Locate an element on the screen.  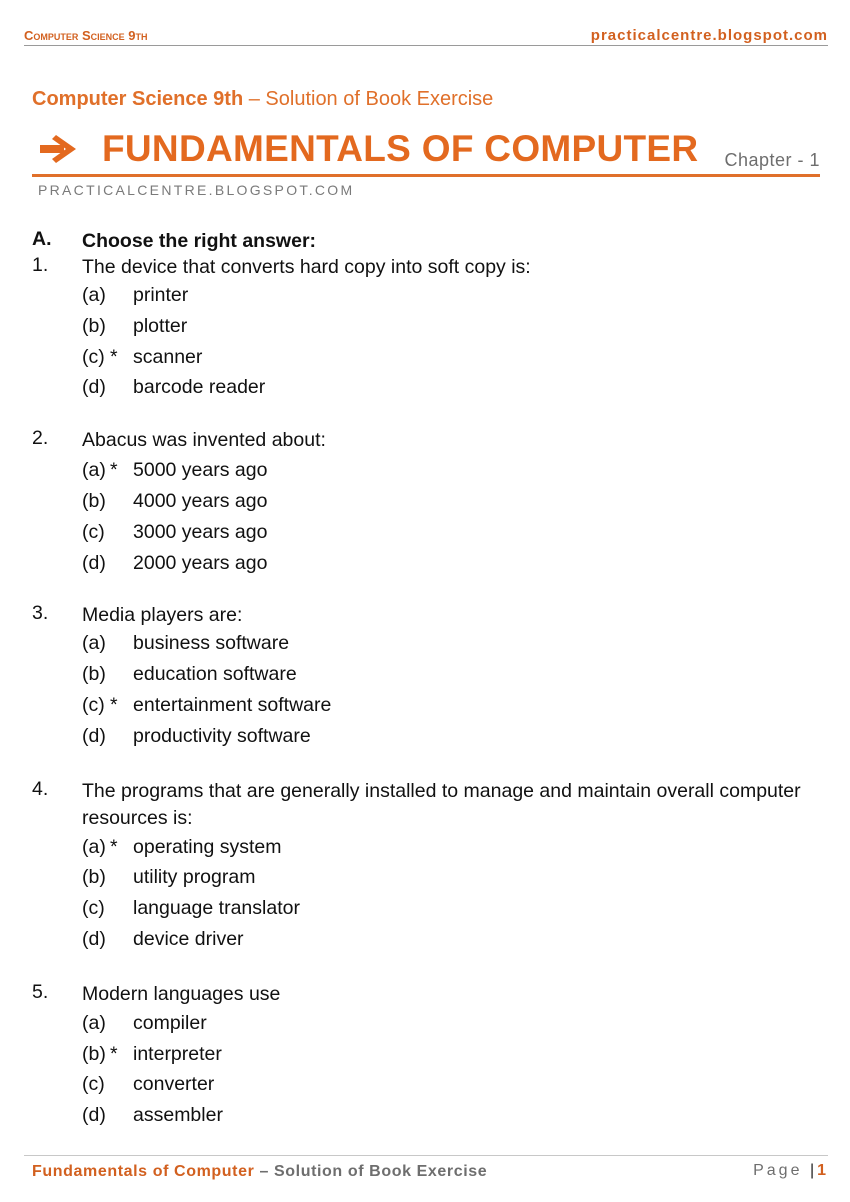
option-c: (c) 3000 years ago is located at coordinates (432, 536).